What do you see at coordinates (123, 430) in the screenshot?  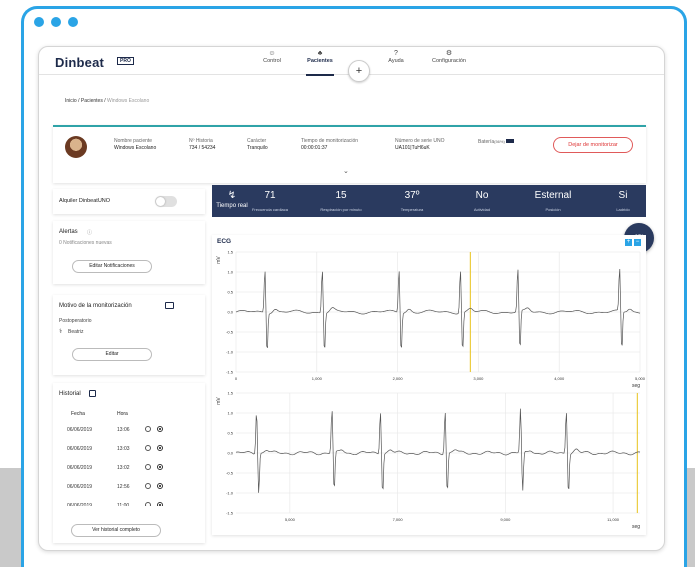 I see `history-time: 13:06` at bounding box center [123, 430].